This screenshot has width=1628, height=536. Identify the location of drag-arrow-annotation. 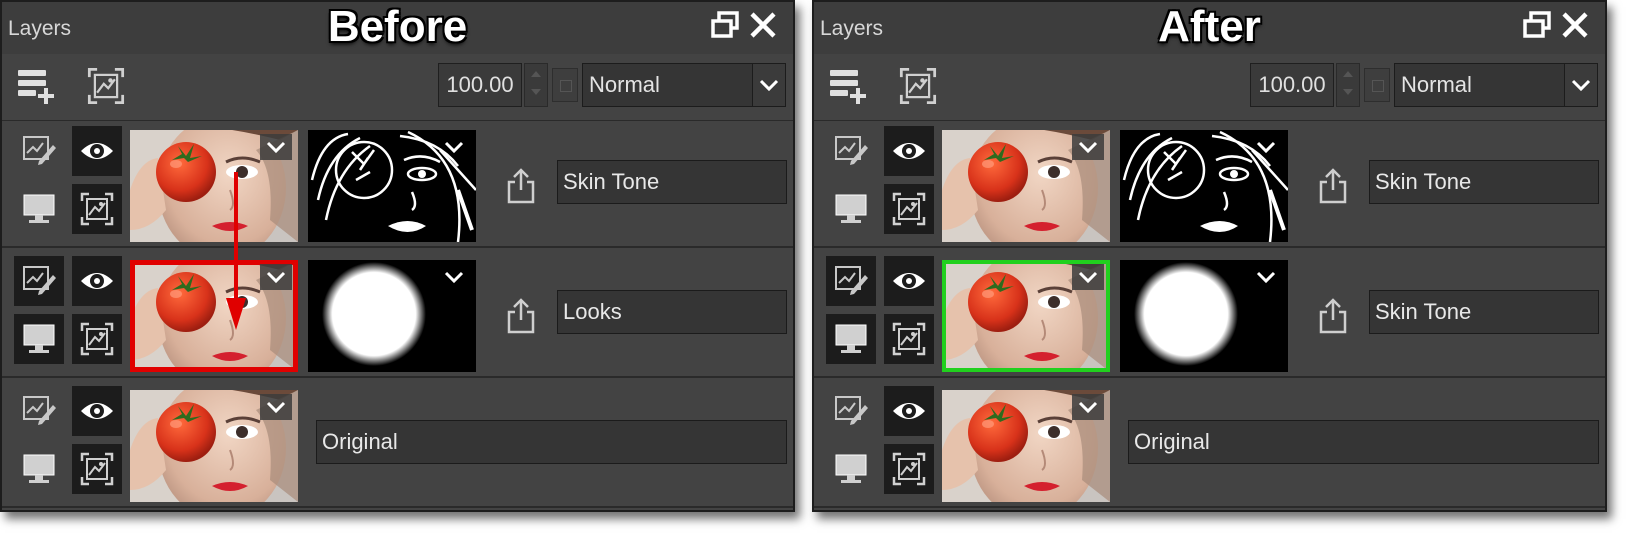
(236, 251).